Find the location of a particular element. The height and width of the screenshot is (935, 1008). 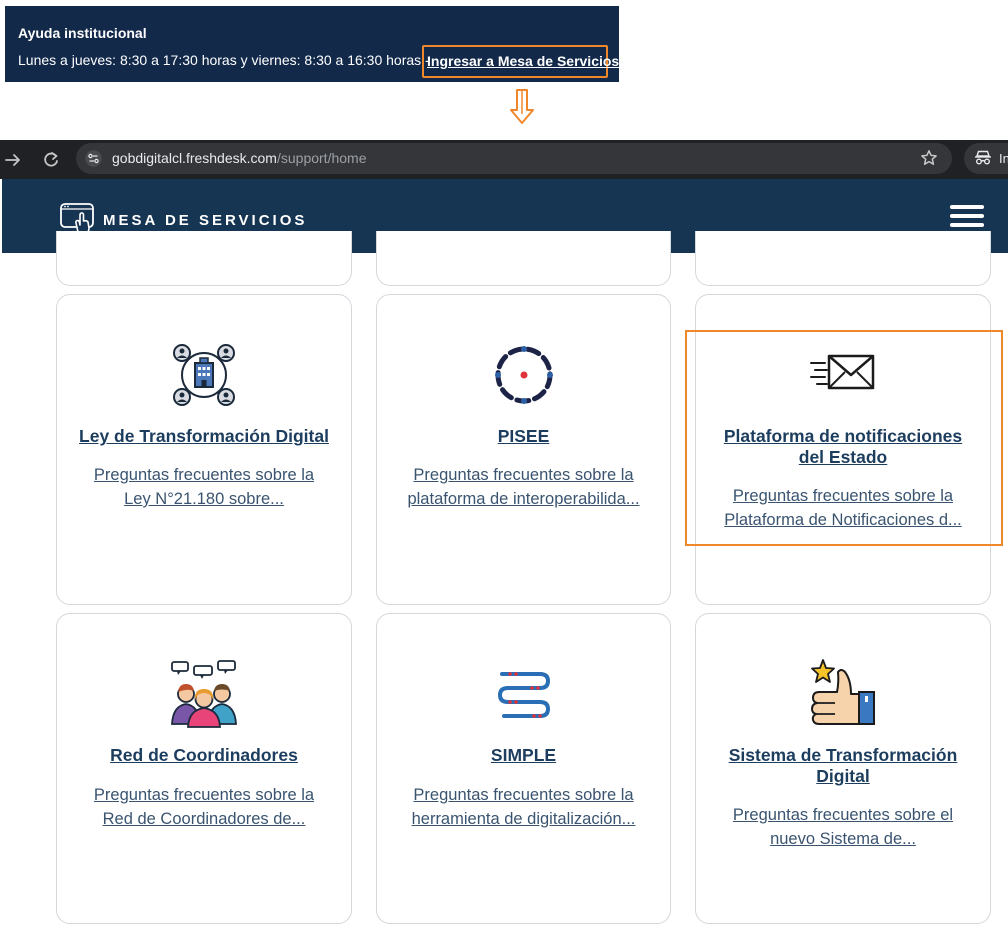

card-title: SIMPLE is located at coordinates (523, 755).